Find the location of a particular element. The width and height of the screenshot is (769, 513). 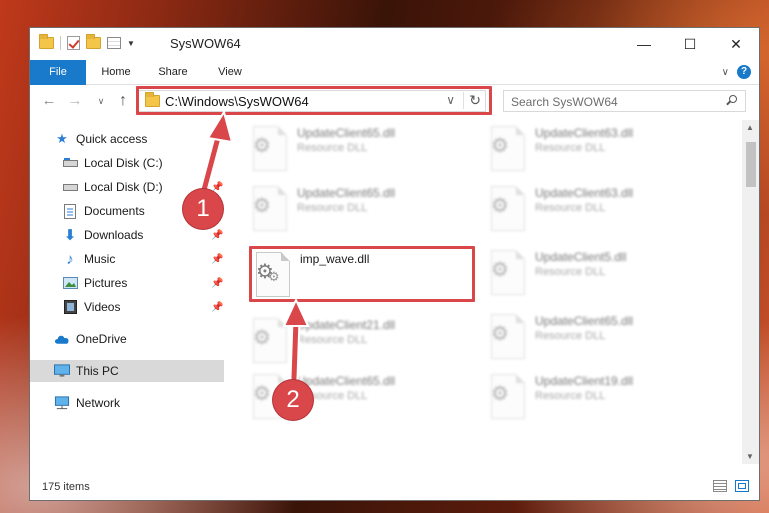

maximize-button: ☐ is located at coordinates (690, 44).